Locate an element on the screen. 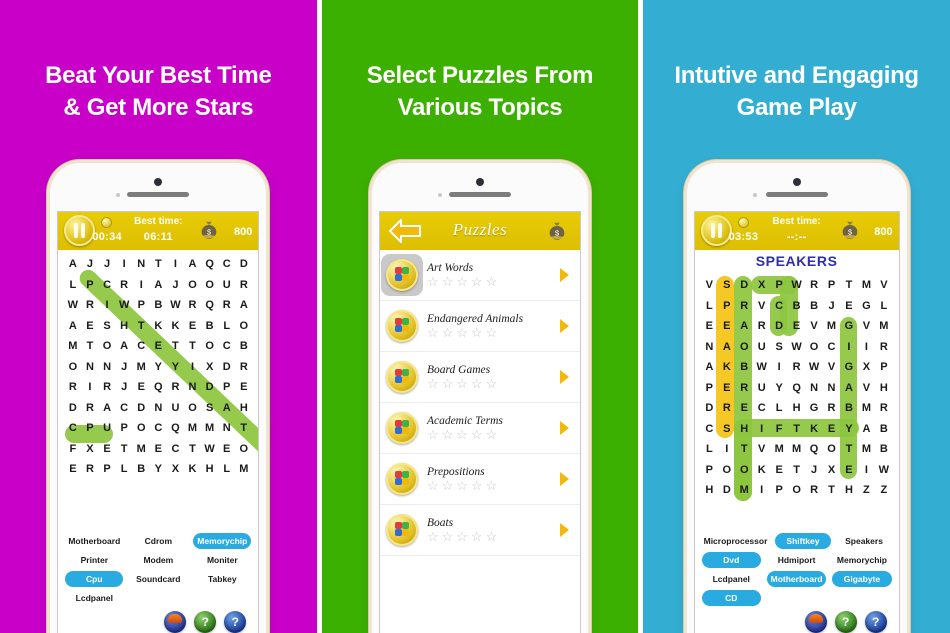 This screenshot has height=633, width=950. grid-cell-8-9: N is located at coordinates (226, 428).